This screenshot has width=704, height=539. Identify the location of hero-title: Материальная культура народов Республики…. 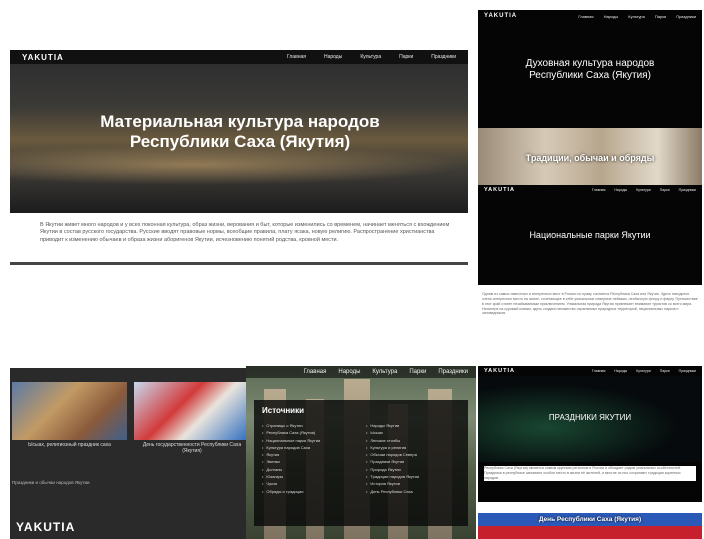
(240, 131).